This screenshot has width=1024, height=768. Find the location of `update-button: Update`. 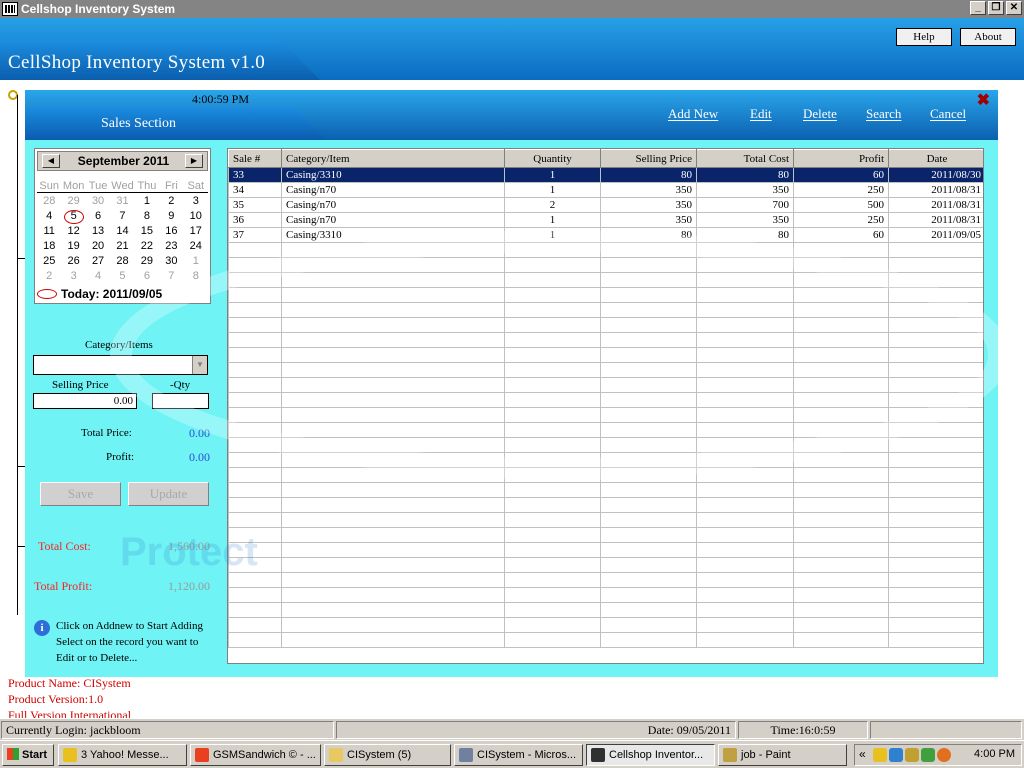

update-button: Update is located at coordinates (168, 494).